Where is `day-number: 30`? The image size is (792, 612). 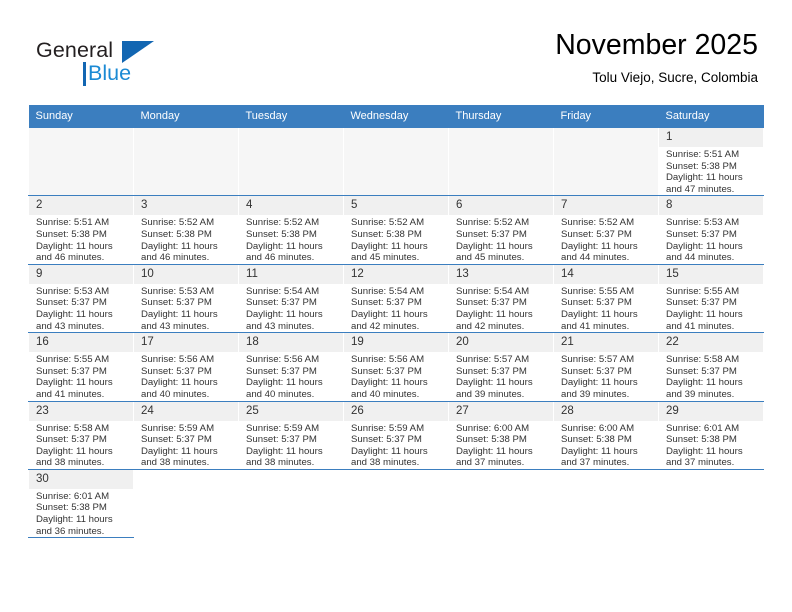
day-number: 30 is located at coordinates (81, 479).